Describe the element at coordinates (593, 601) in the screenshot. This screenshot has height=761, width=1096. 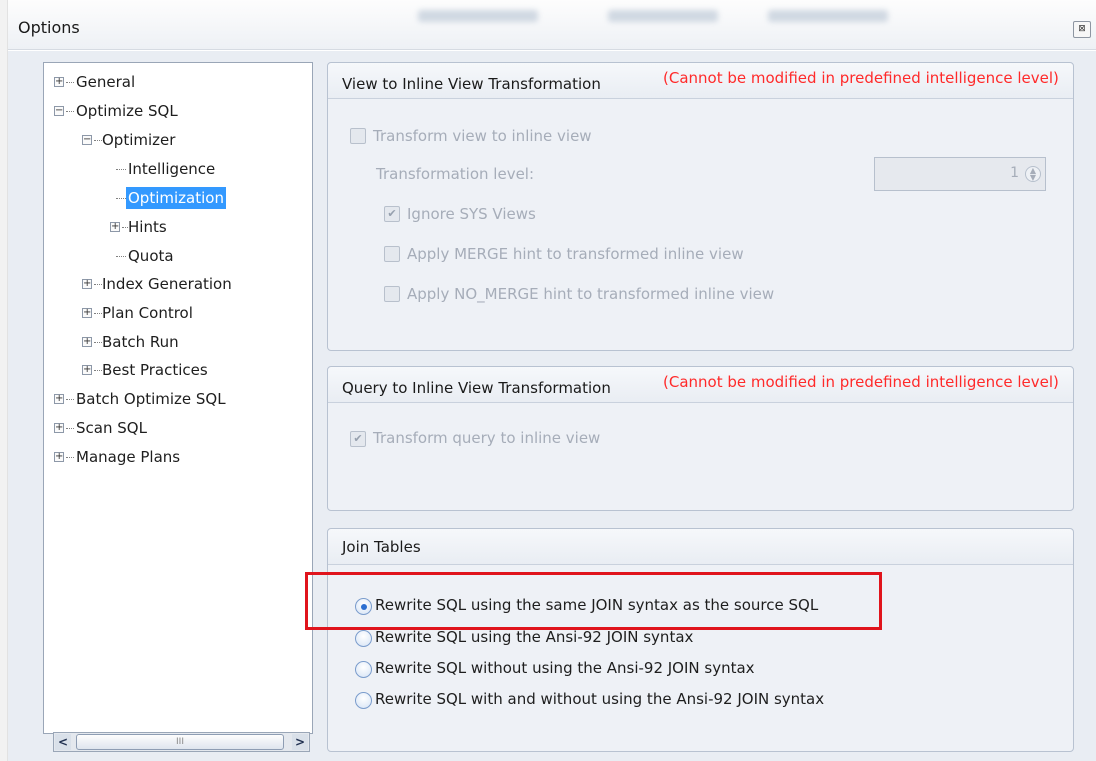
I see `annotation-highlight-box` at that location.